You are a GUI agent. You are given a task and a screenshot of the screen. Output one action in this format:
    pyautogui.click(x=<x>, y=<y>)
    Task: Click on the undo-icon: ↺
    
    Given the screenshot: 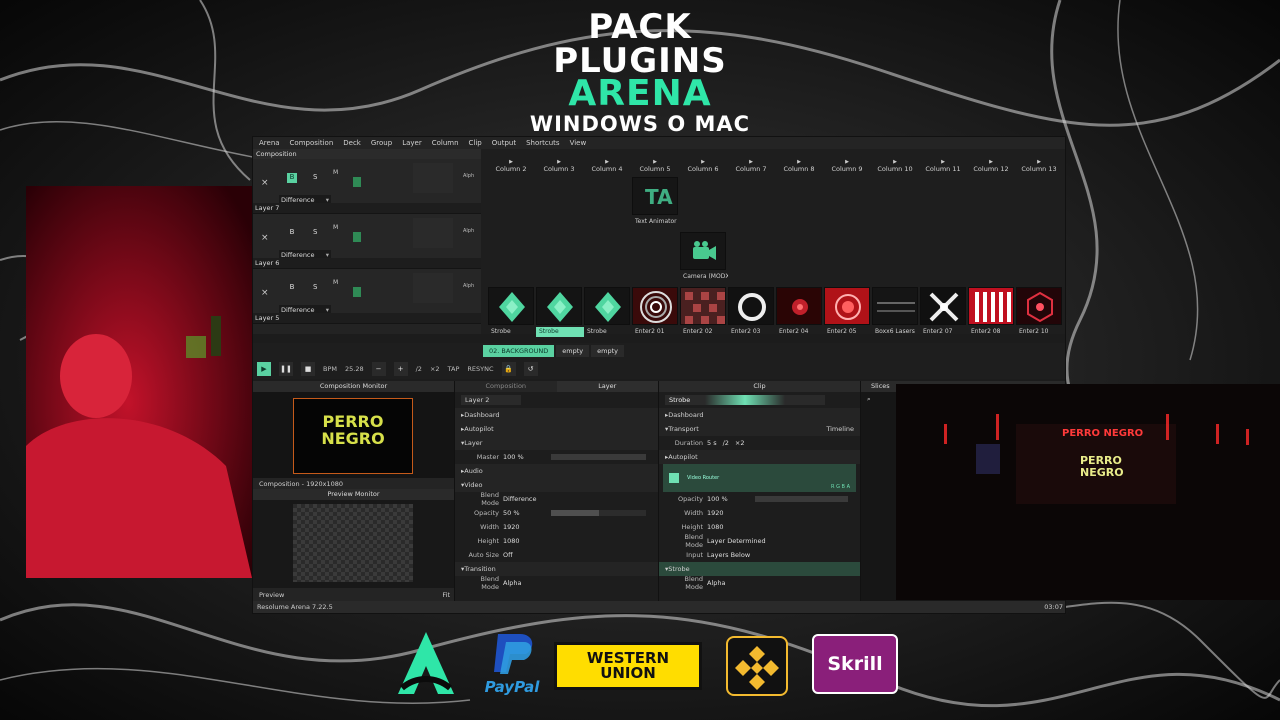 What is the action you would take?
    pyautogui.click(x=530, y=369)
    